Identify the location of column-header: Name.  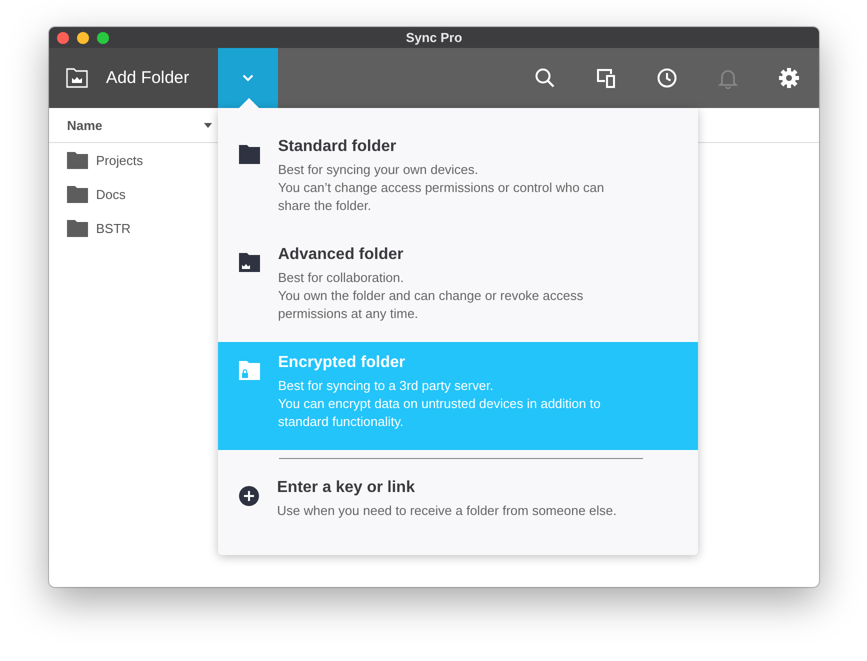
(84, 125).